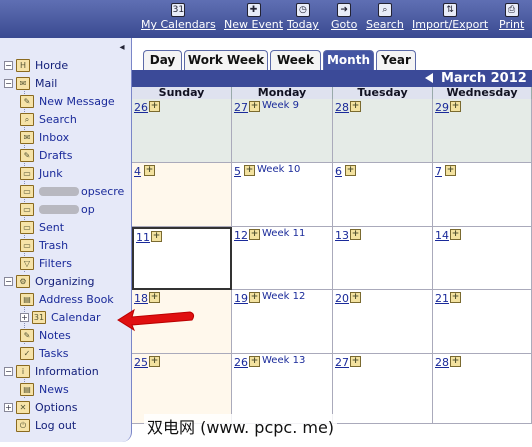  Describe the element at coordinates (48, 119) in the screenshot. I see `sidebar-item-search: ⌕ Search` at that location.